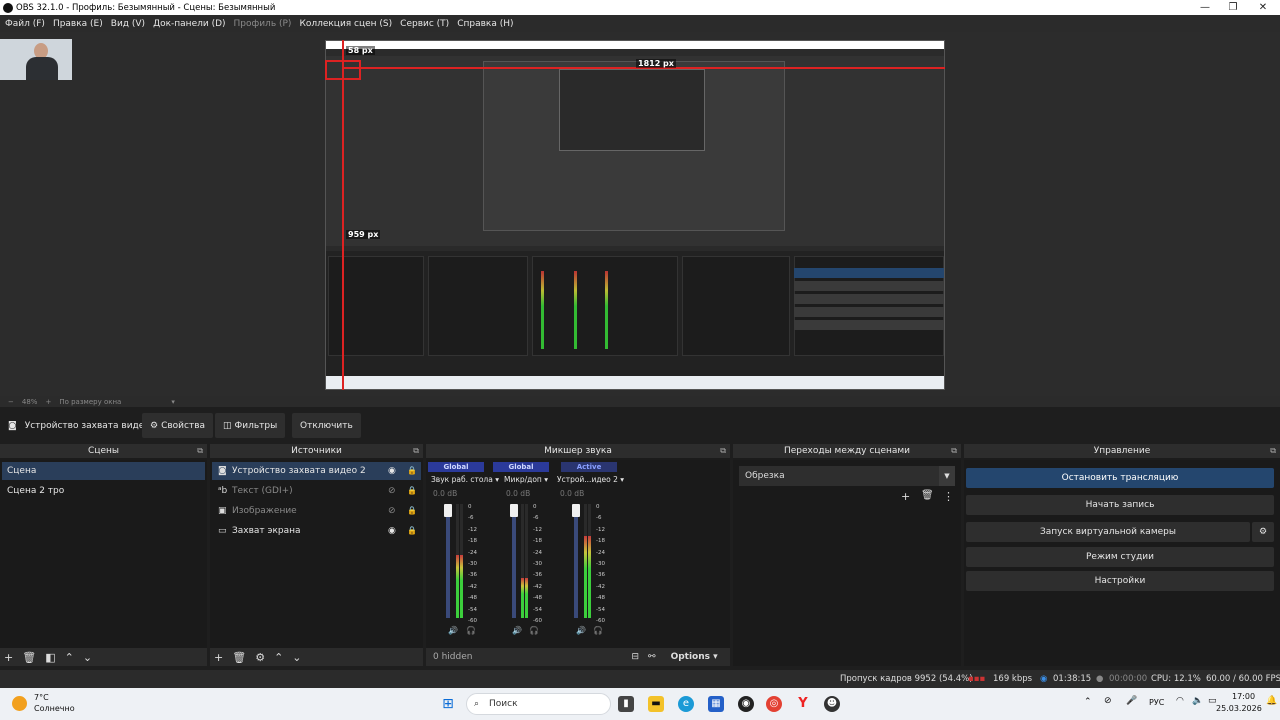 This screenshot has width=1280, height=720. I want to click on edge-icon: e, so click(686, 704).